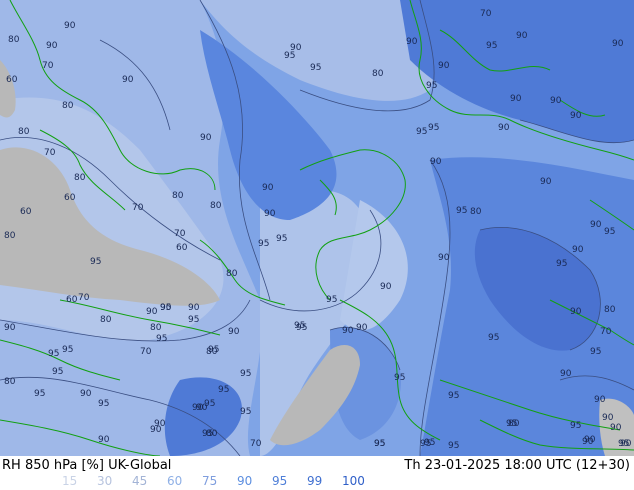 The image size is (634, 490). What do you see at coordinates (517, 465) in the screenshot?
I see `map-timestamp: Th 23-01-2025 18:00 UTC (12+30)` at bounding box center [517, 465].